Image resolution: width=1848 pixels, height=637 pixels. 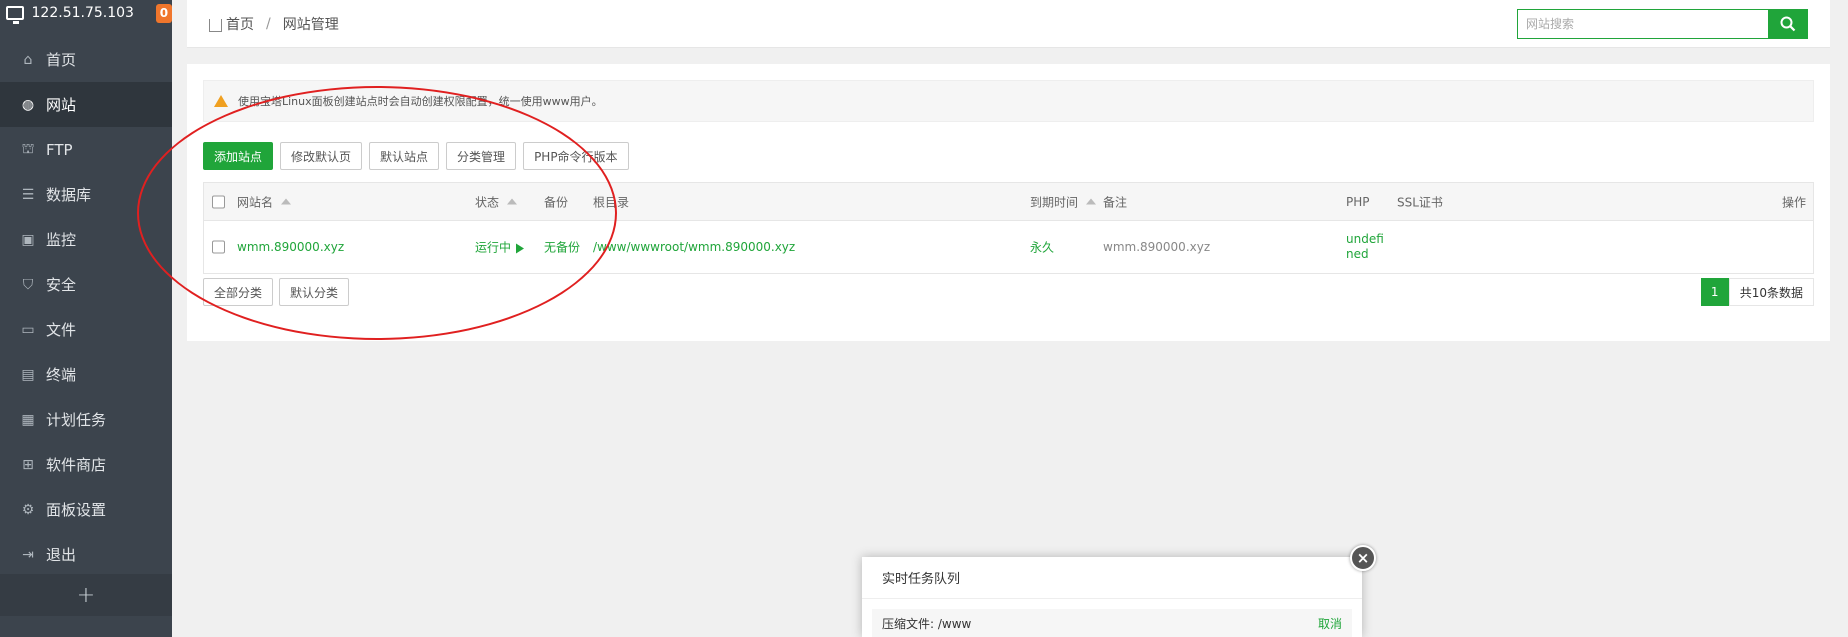 I want to click on add-menu-button: +, so click(x=86, y=595).